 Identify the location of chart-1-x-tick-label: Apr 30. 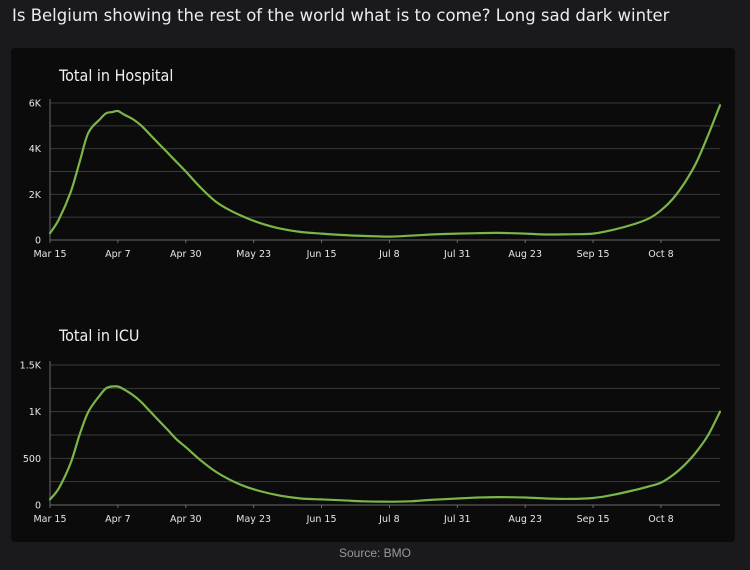
(186, 254).